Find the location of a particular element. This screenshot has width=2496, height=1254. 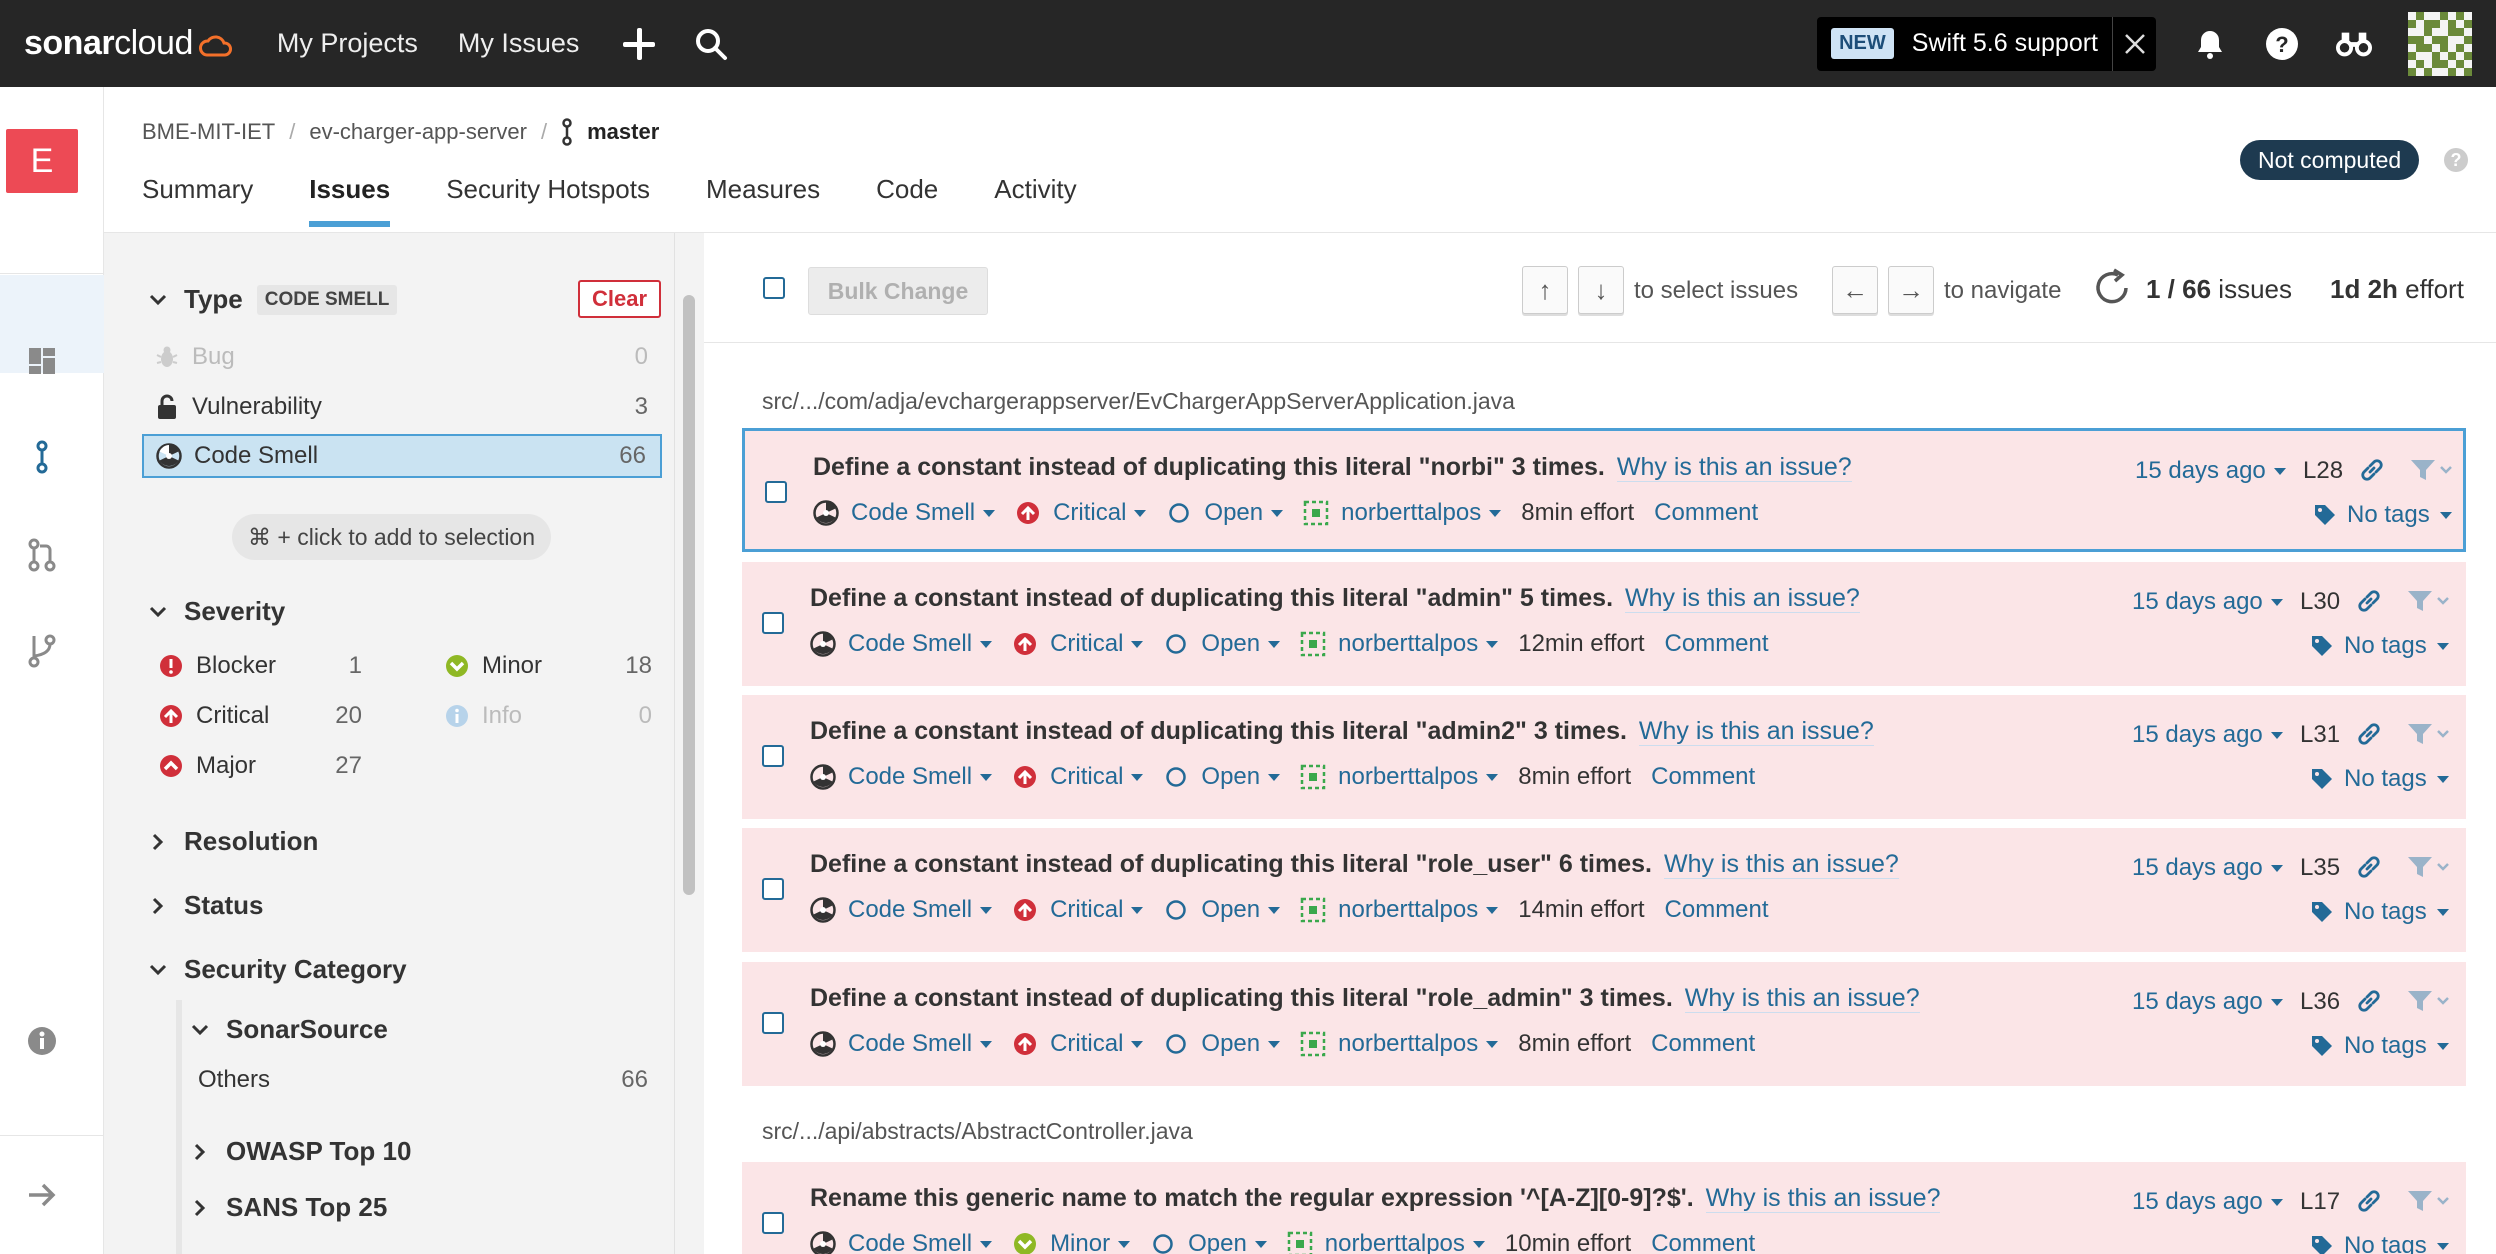

org-avatar: E is located at coordinates (42, 161).